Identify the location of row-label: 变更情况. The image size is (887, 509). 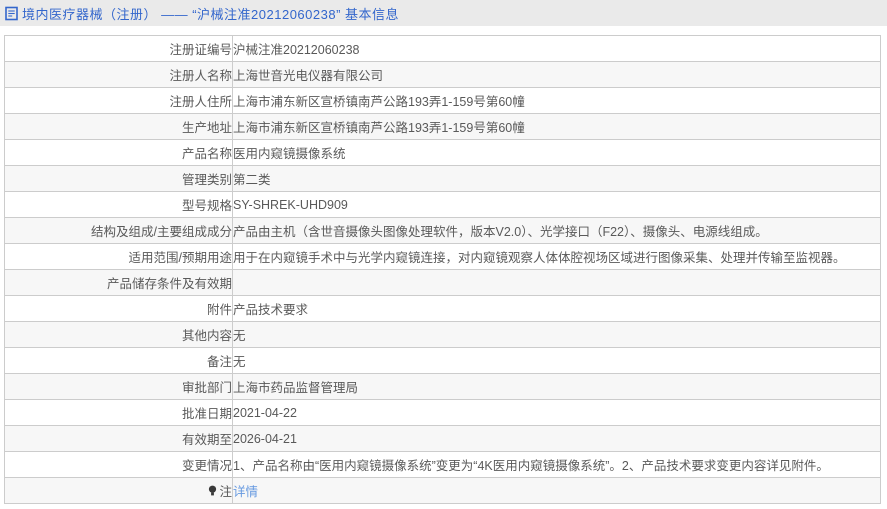
(118, 464).